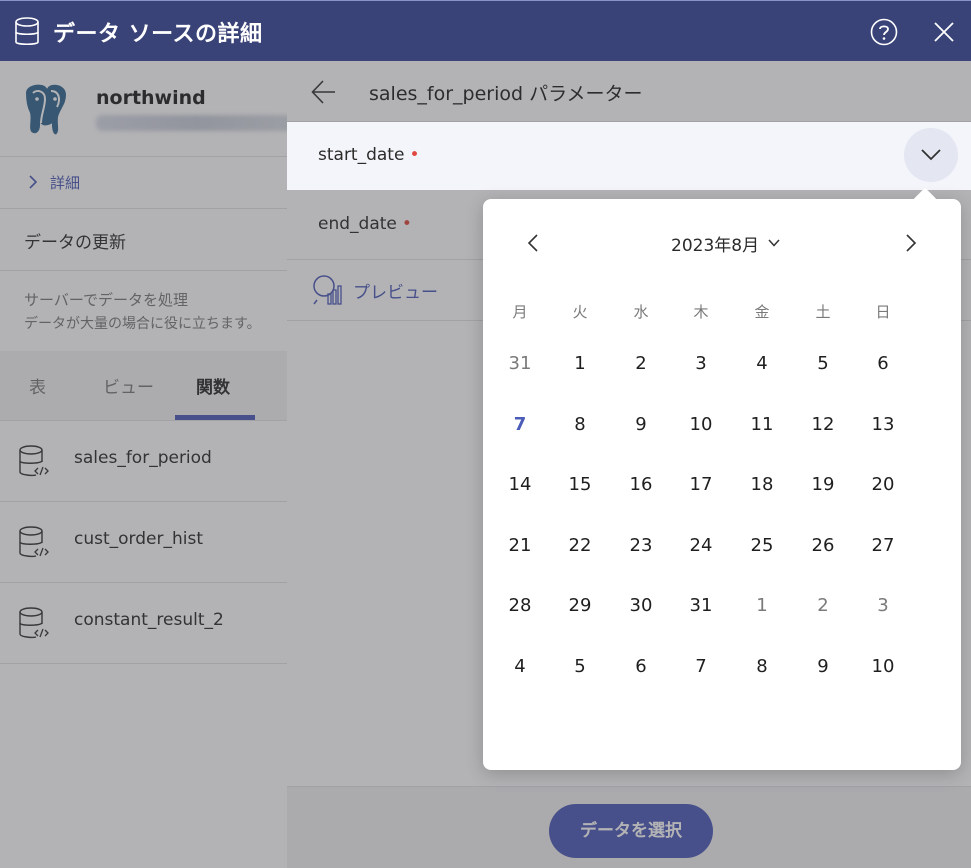 The width and height of the screenshot is (971, 868). Describe the element at coordinates (944, 32) in the screenshot. I see `close-icon` at that location.